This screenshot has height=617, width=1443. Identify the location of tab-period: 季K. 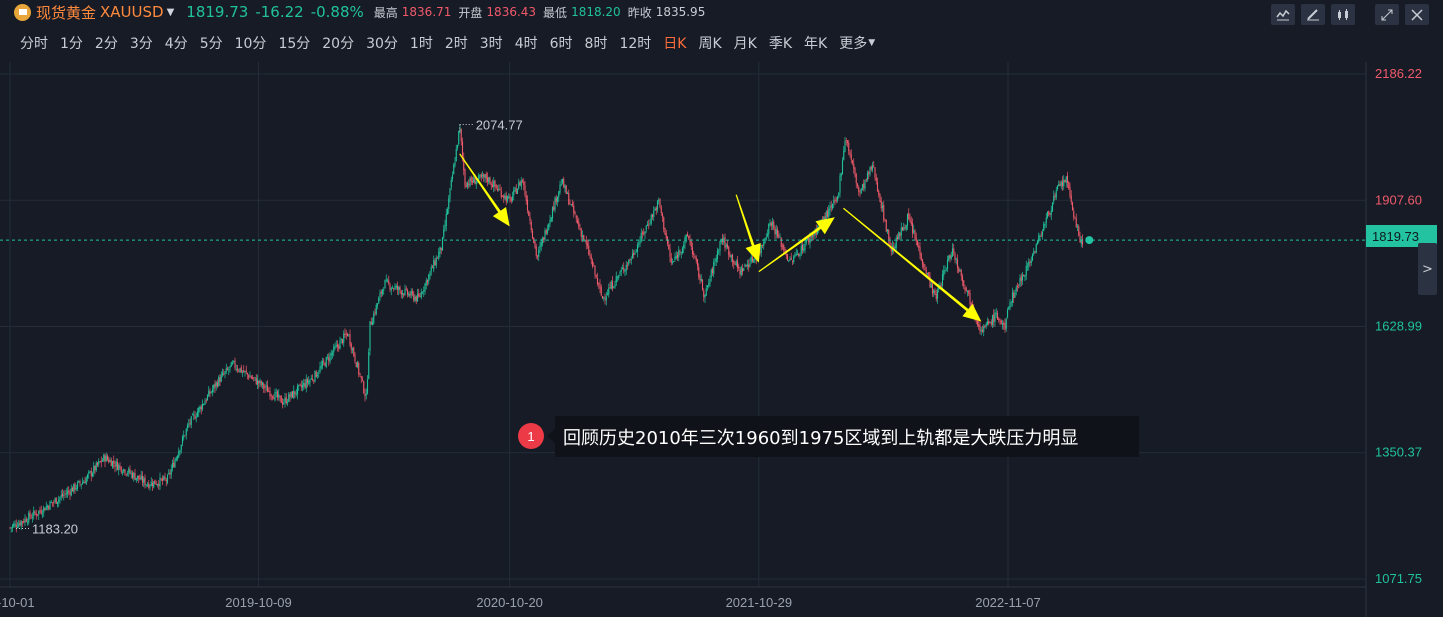
(780, 43).